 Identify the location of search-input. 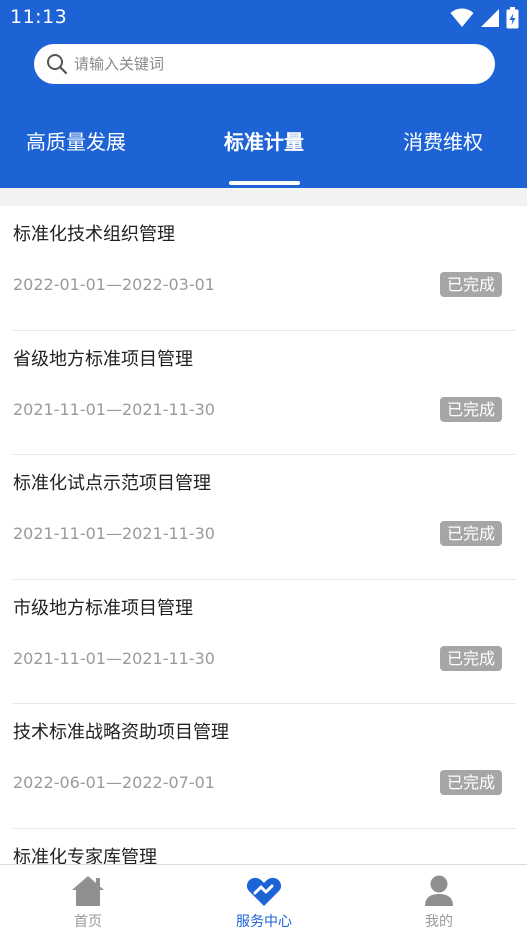
(274, 64).